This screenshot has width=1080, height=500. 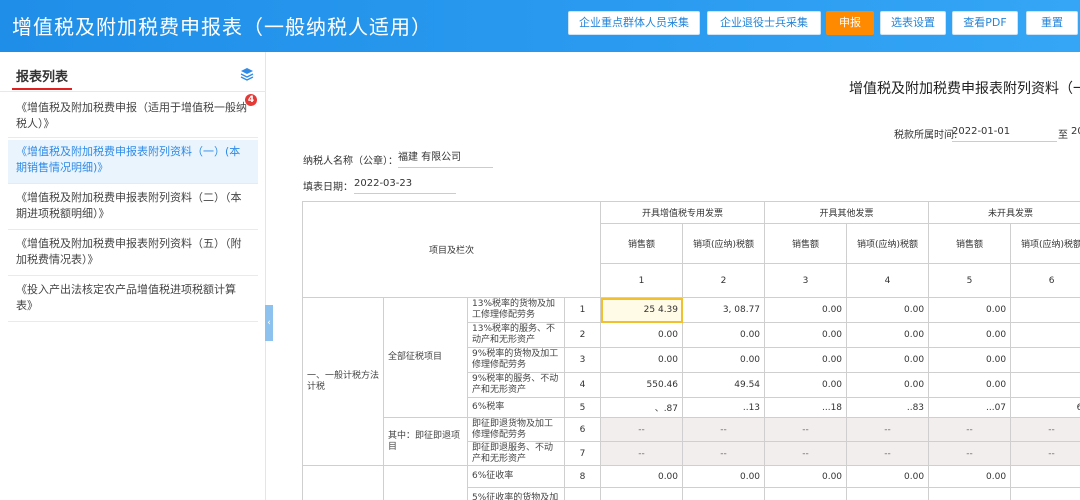 I want to click on value-cell: ...07, so click(x=970, y=407).